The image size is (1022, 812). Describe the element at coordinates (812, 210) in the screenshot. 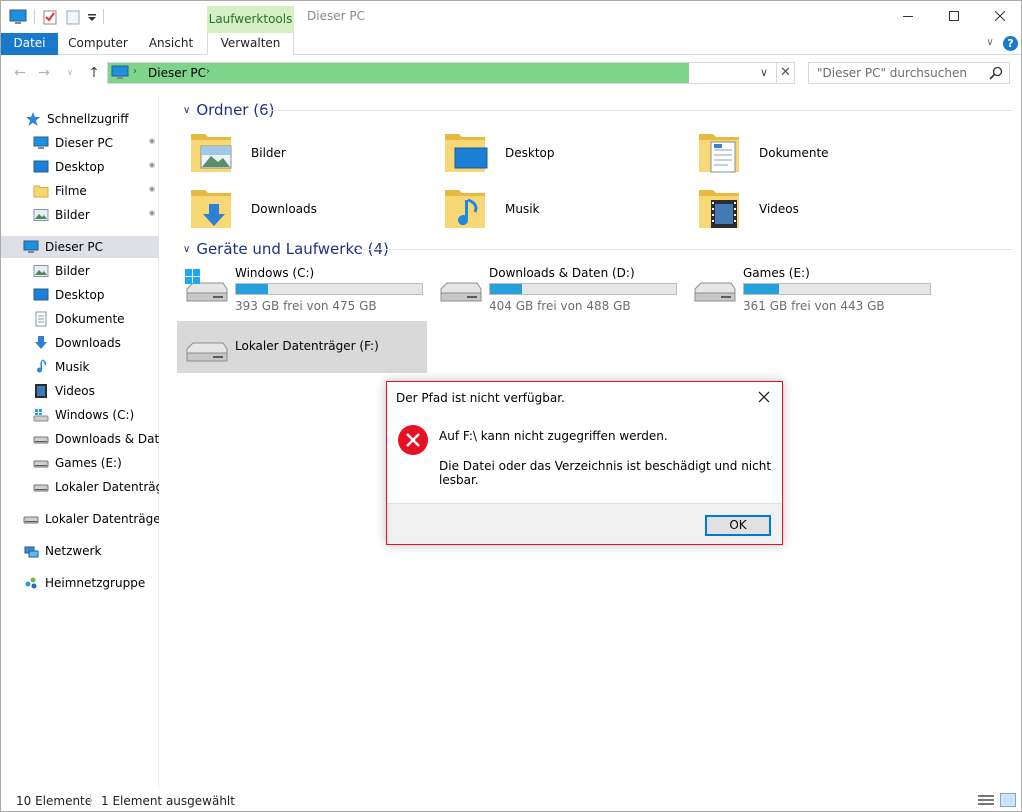

I see `folder-tile: Videos` at that location.